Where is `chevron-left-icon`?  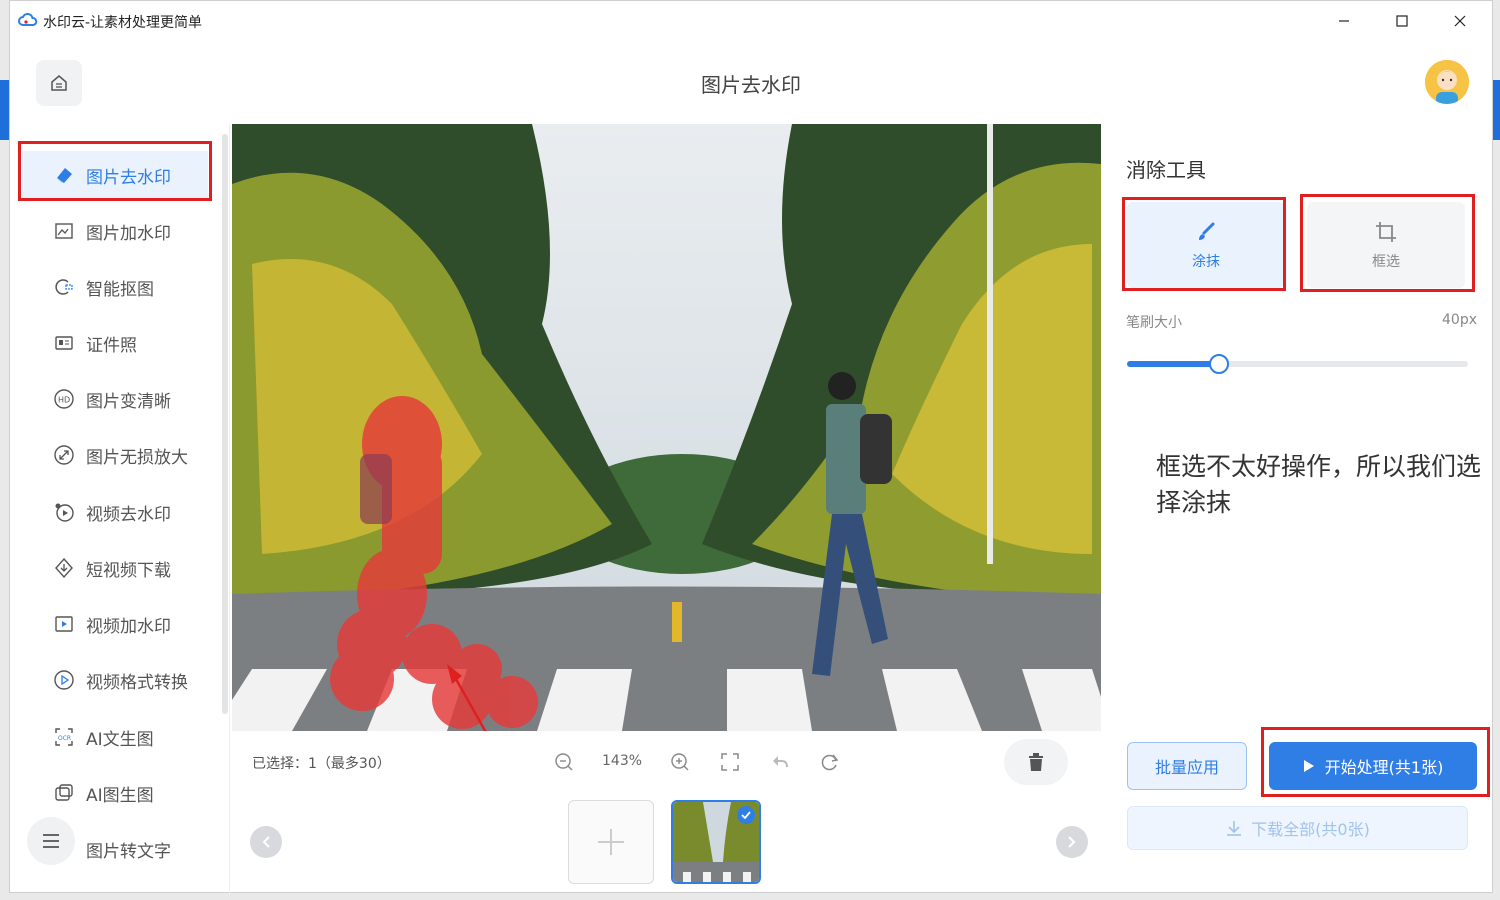
chevron-left-icon is located at coordinates (266, 842).